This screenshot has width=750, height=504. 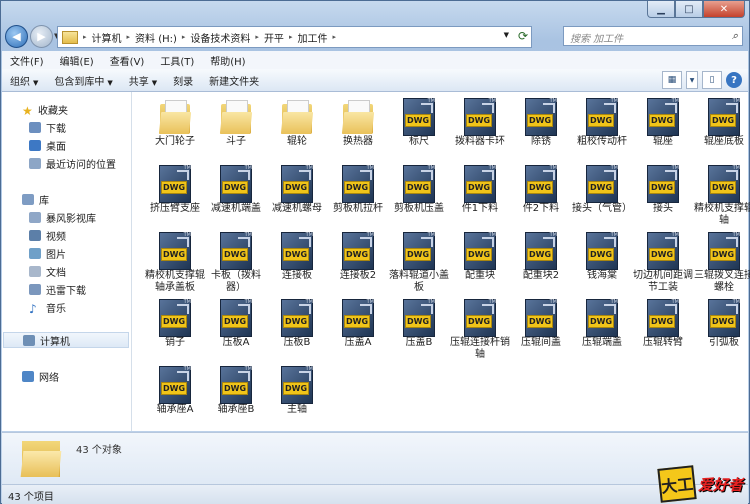 I want to click on sidebar-item-music: ♪ 音乐, so click(x=47, y=307).